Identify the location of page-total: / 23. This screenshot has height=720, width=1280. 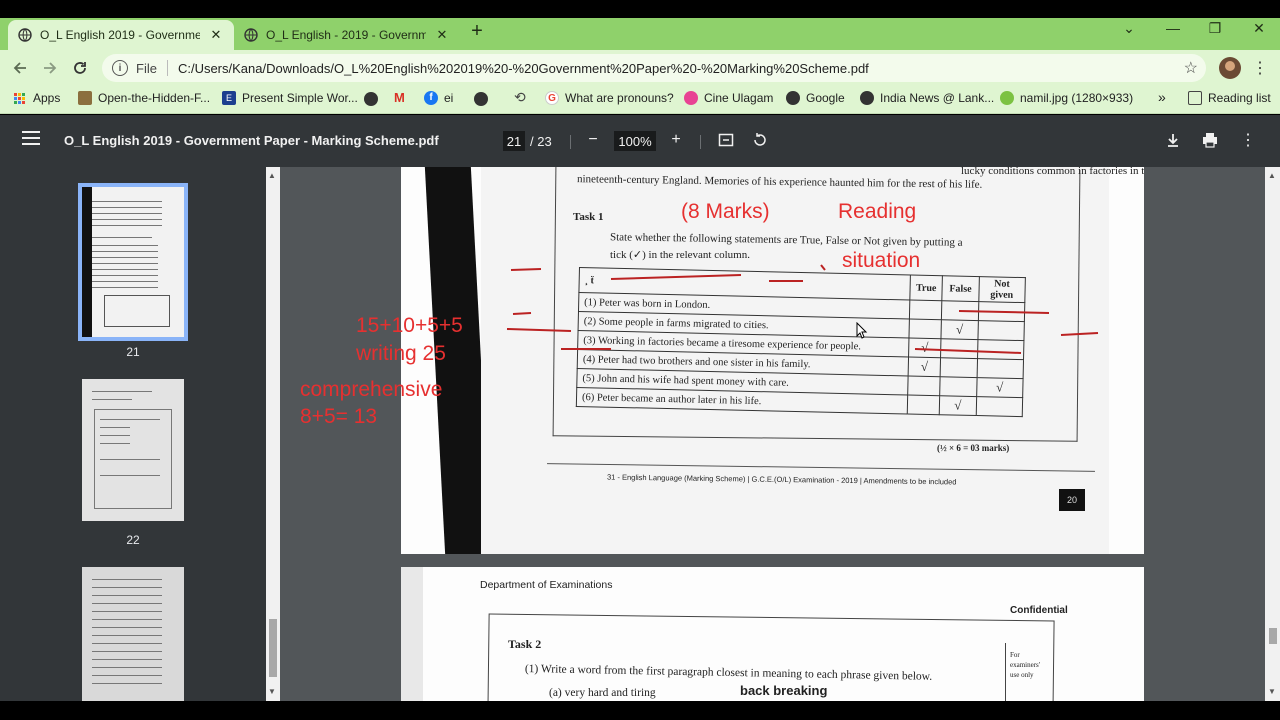
(541, 141).